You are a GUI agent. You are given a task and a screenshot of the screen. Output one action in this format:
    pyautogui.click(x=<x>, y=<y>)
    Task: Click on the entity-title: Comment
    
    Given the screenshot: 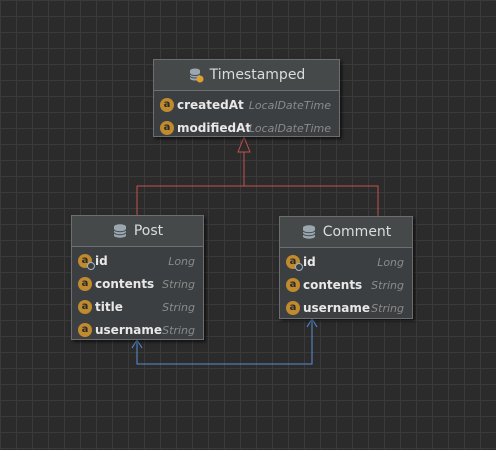 What is the action you would take?
    pyautogui.click(x=357, y=232)
    